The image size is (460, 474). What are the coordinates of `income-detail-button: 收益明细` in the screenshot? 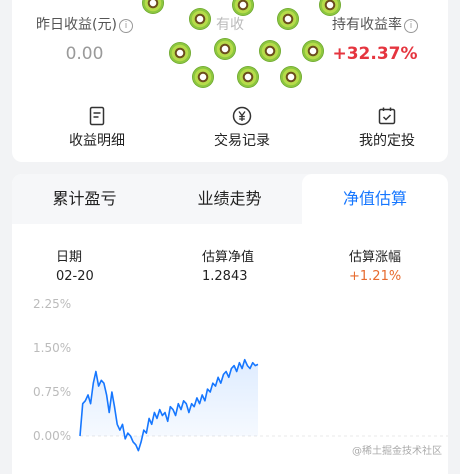 It's located at (97, 128).